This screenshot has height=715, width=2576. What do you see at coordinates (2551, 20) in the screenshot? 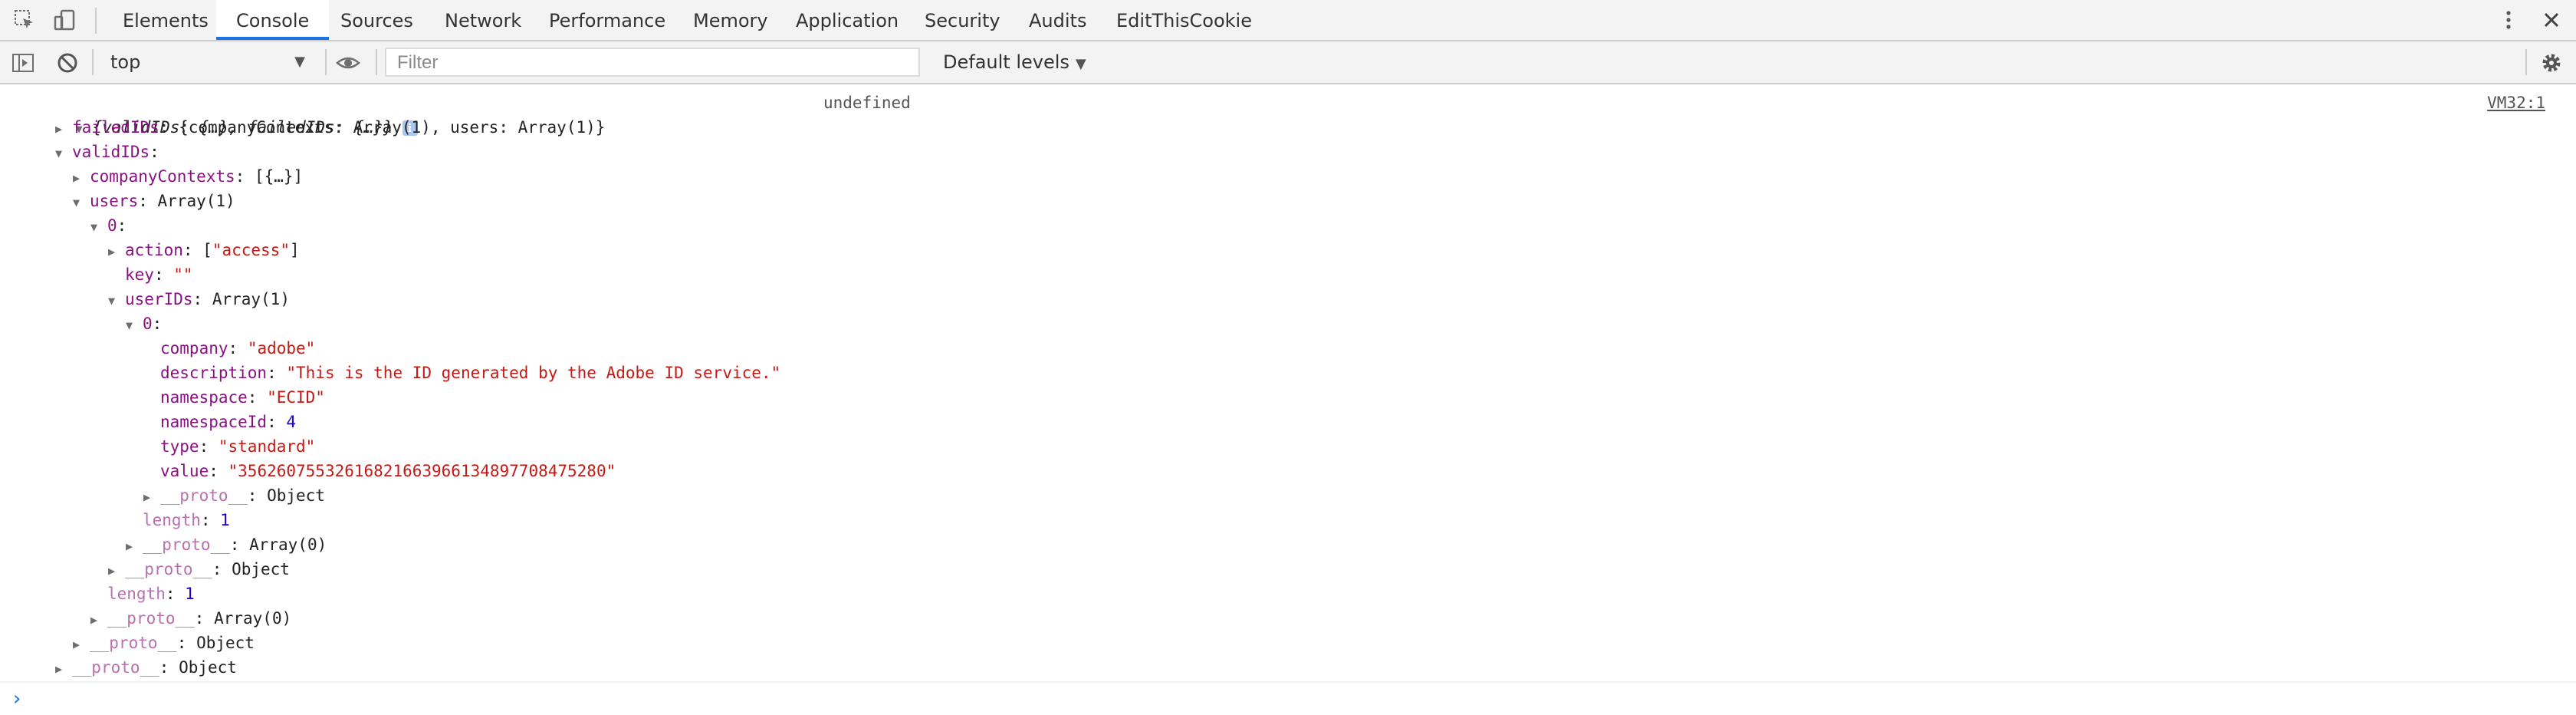
I see `close-icon` at bounding box center [2551, 20].